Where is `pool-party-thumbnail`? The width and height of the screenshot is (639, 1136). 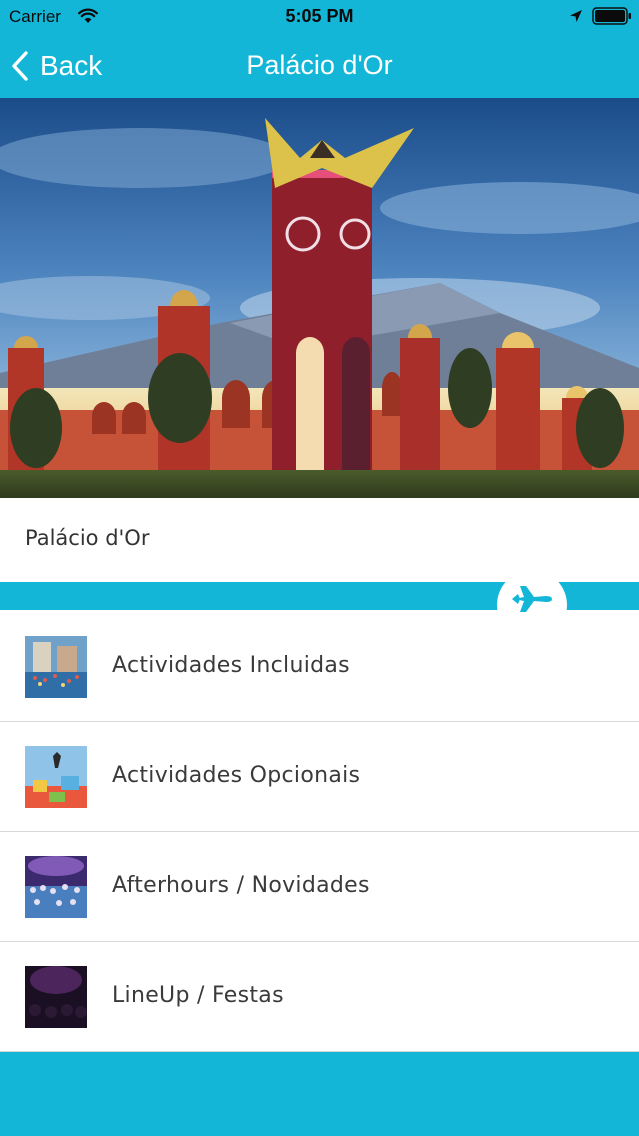
pool-party-thumbnail is located at coordinates (56, 667).